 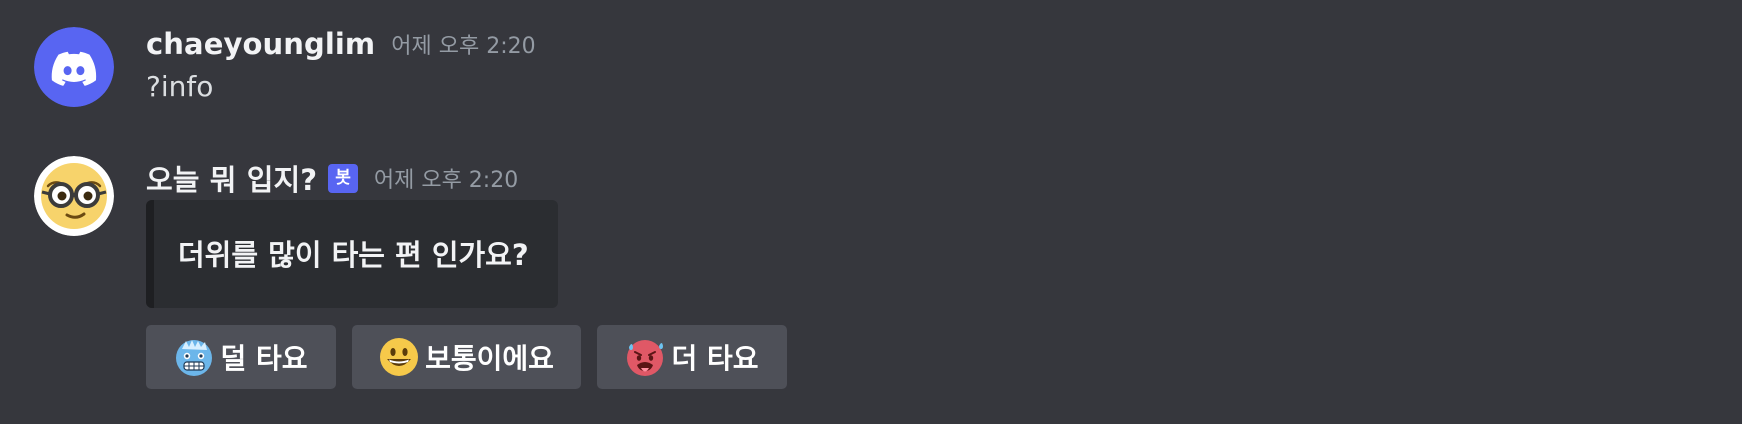 I want to click on embed-title: 더위를 많이 타는 편 인가요?, so click(x=353, y=255).